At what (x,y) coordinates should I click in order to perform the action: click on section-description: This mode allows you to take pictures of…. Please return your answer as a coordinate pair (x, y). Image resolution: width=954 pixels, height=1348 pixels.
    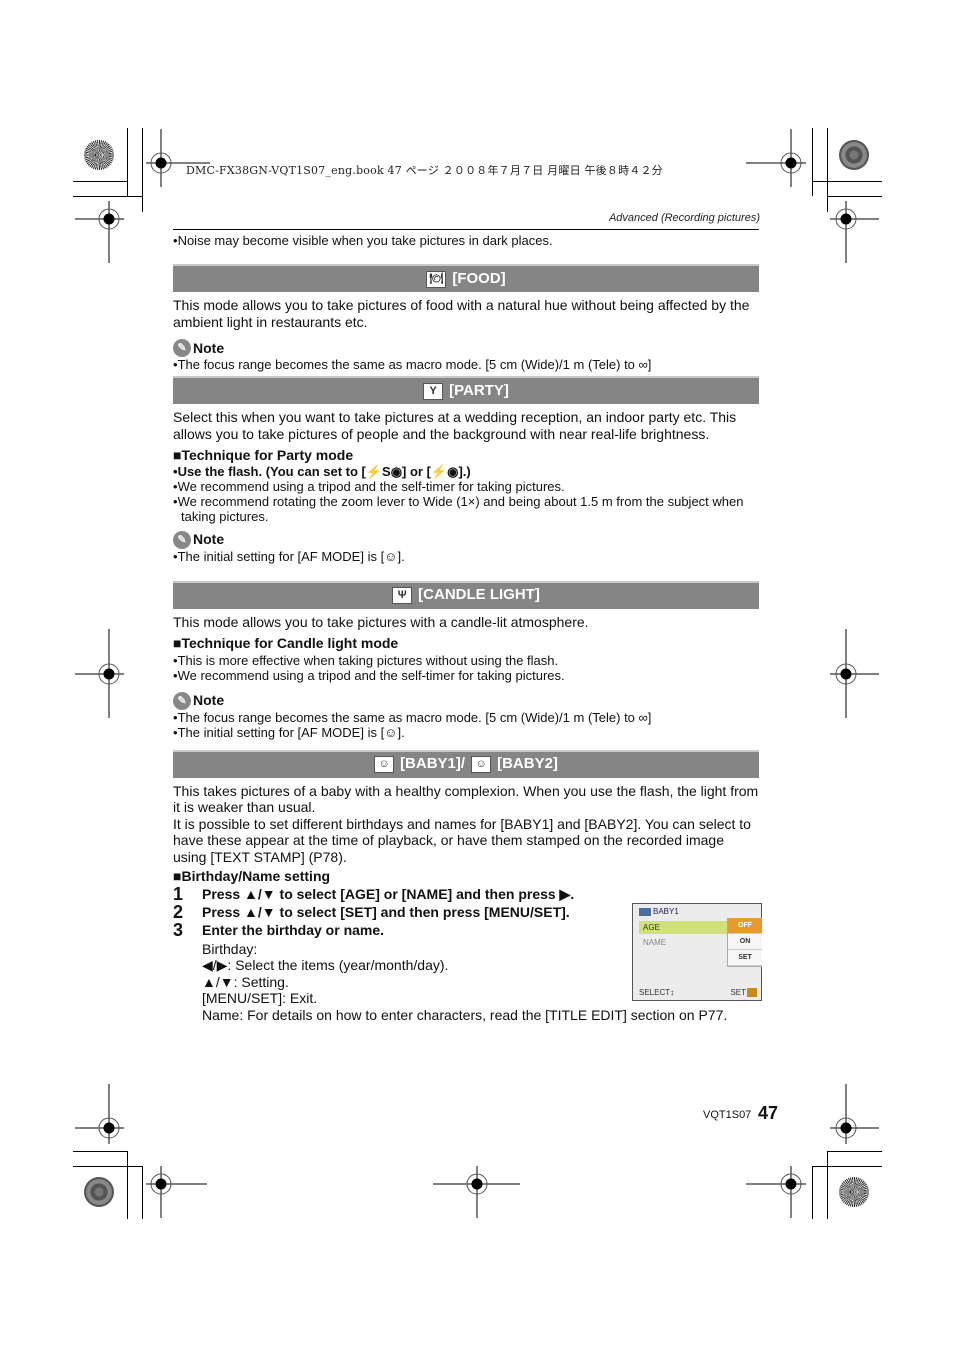
    Looking at the image, I should click on (461, 313).